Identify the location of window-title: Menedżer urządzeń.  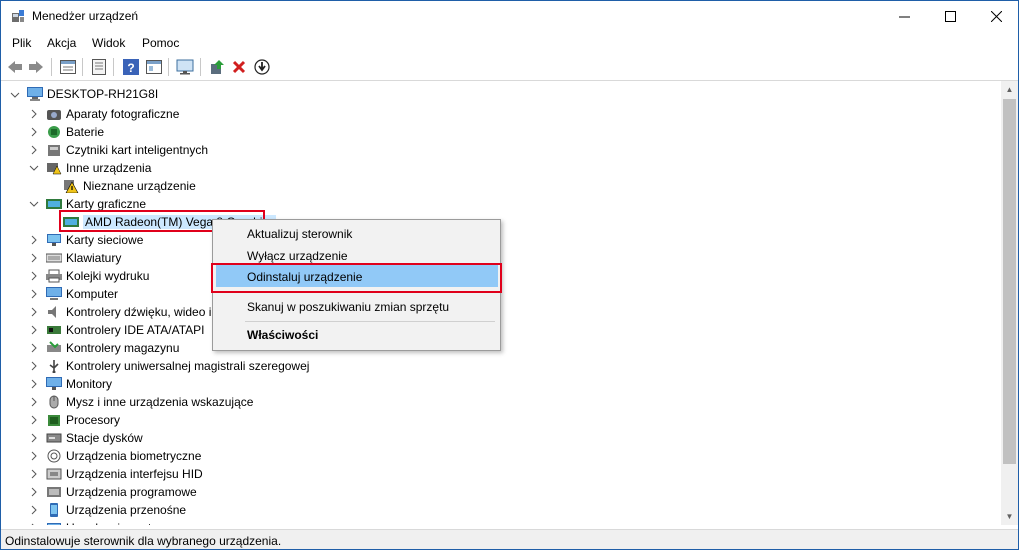
(85, 16).